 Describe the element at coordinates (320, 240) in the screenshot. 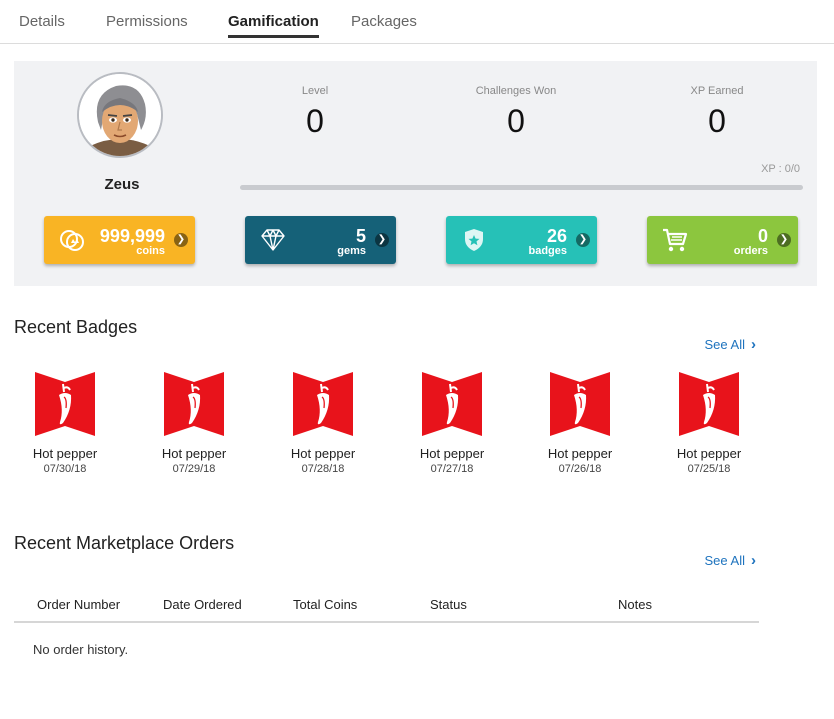

I see `gems-card: 5 gems ❯` at that location.